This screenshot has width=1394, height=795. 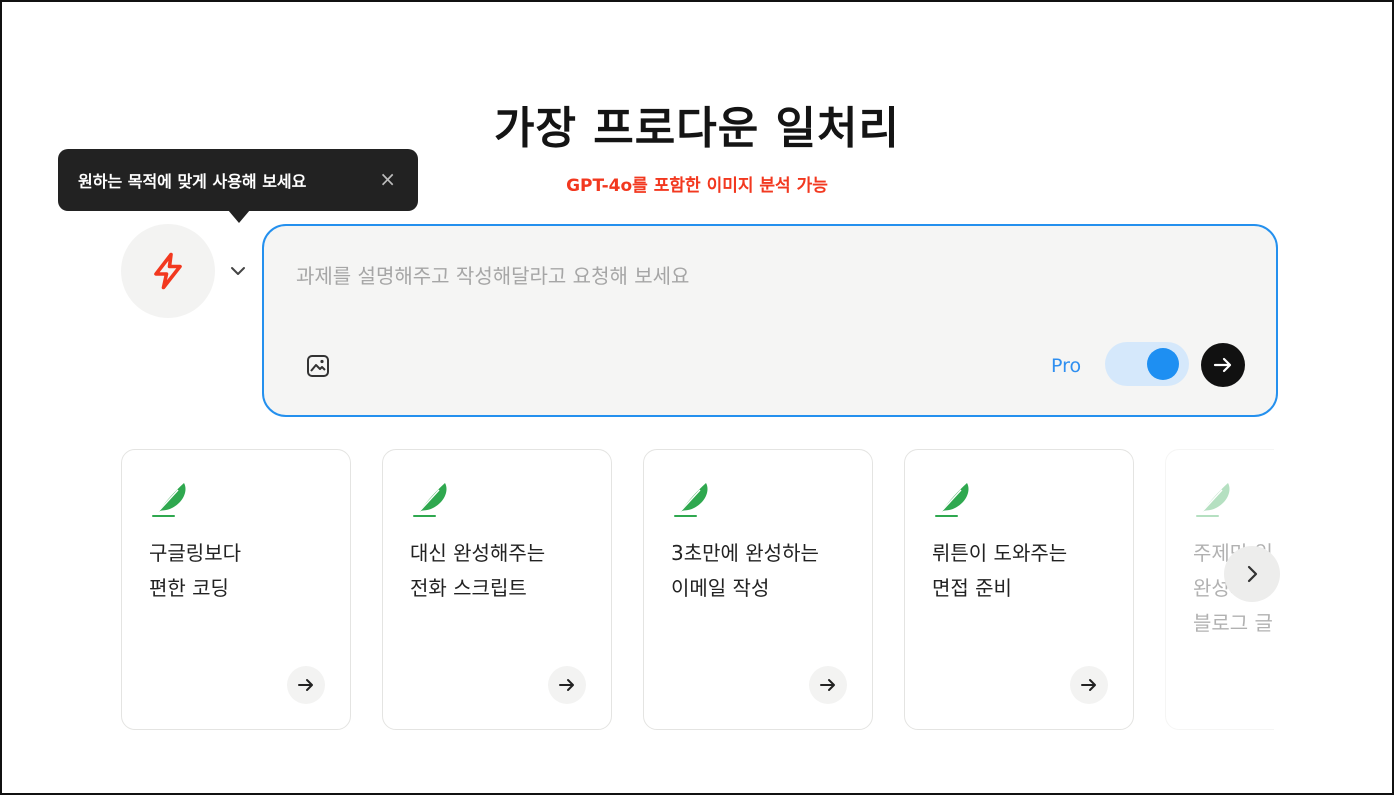 I want to click on suggestion-card: 뤼튼이 도와주는 면접 준비, so click(x=1019, y=589).